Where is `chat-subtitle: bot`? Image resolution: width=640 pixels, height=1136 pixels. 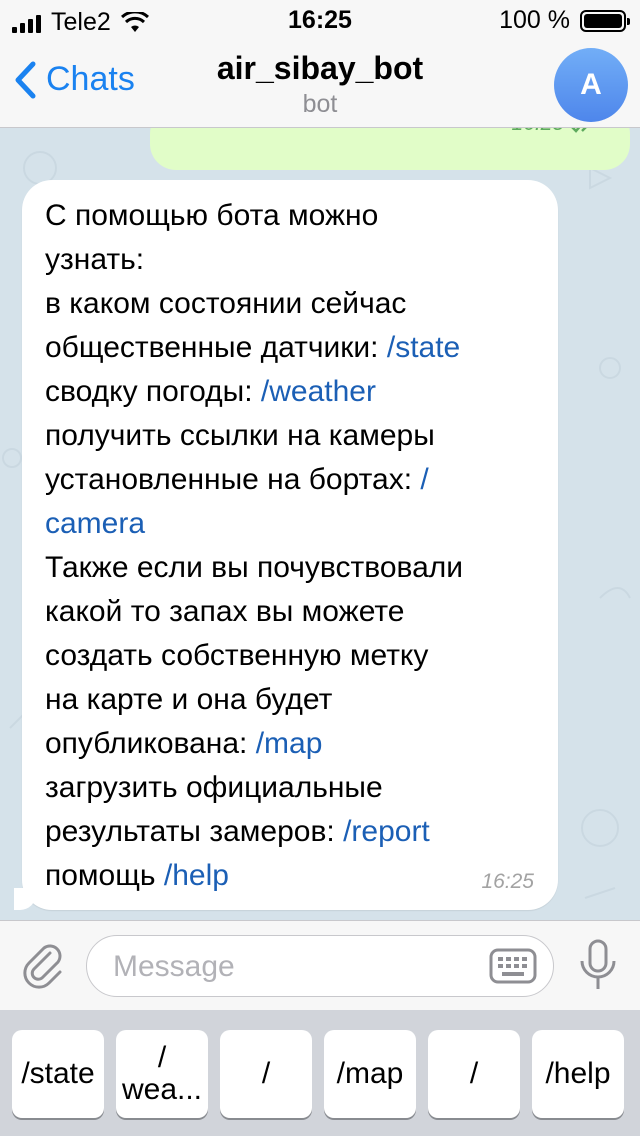 chat-subtitle: bot is located at coordinates (320, 104).